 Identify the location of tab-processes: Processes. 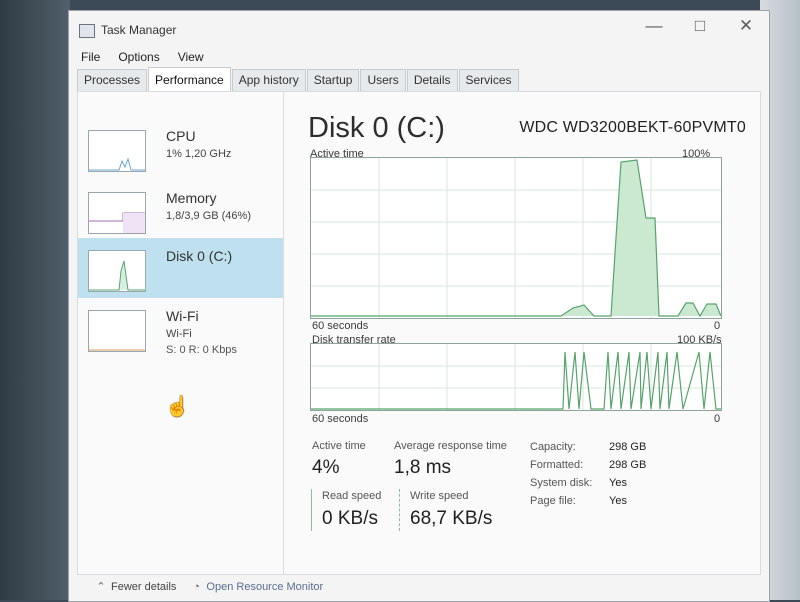
(112, 80).